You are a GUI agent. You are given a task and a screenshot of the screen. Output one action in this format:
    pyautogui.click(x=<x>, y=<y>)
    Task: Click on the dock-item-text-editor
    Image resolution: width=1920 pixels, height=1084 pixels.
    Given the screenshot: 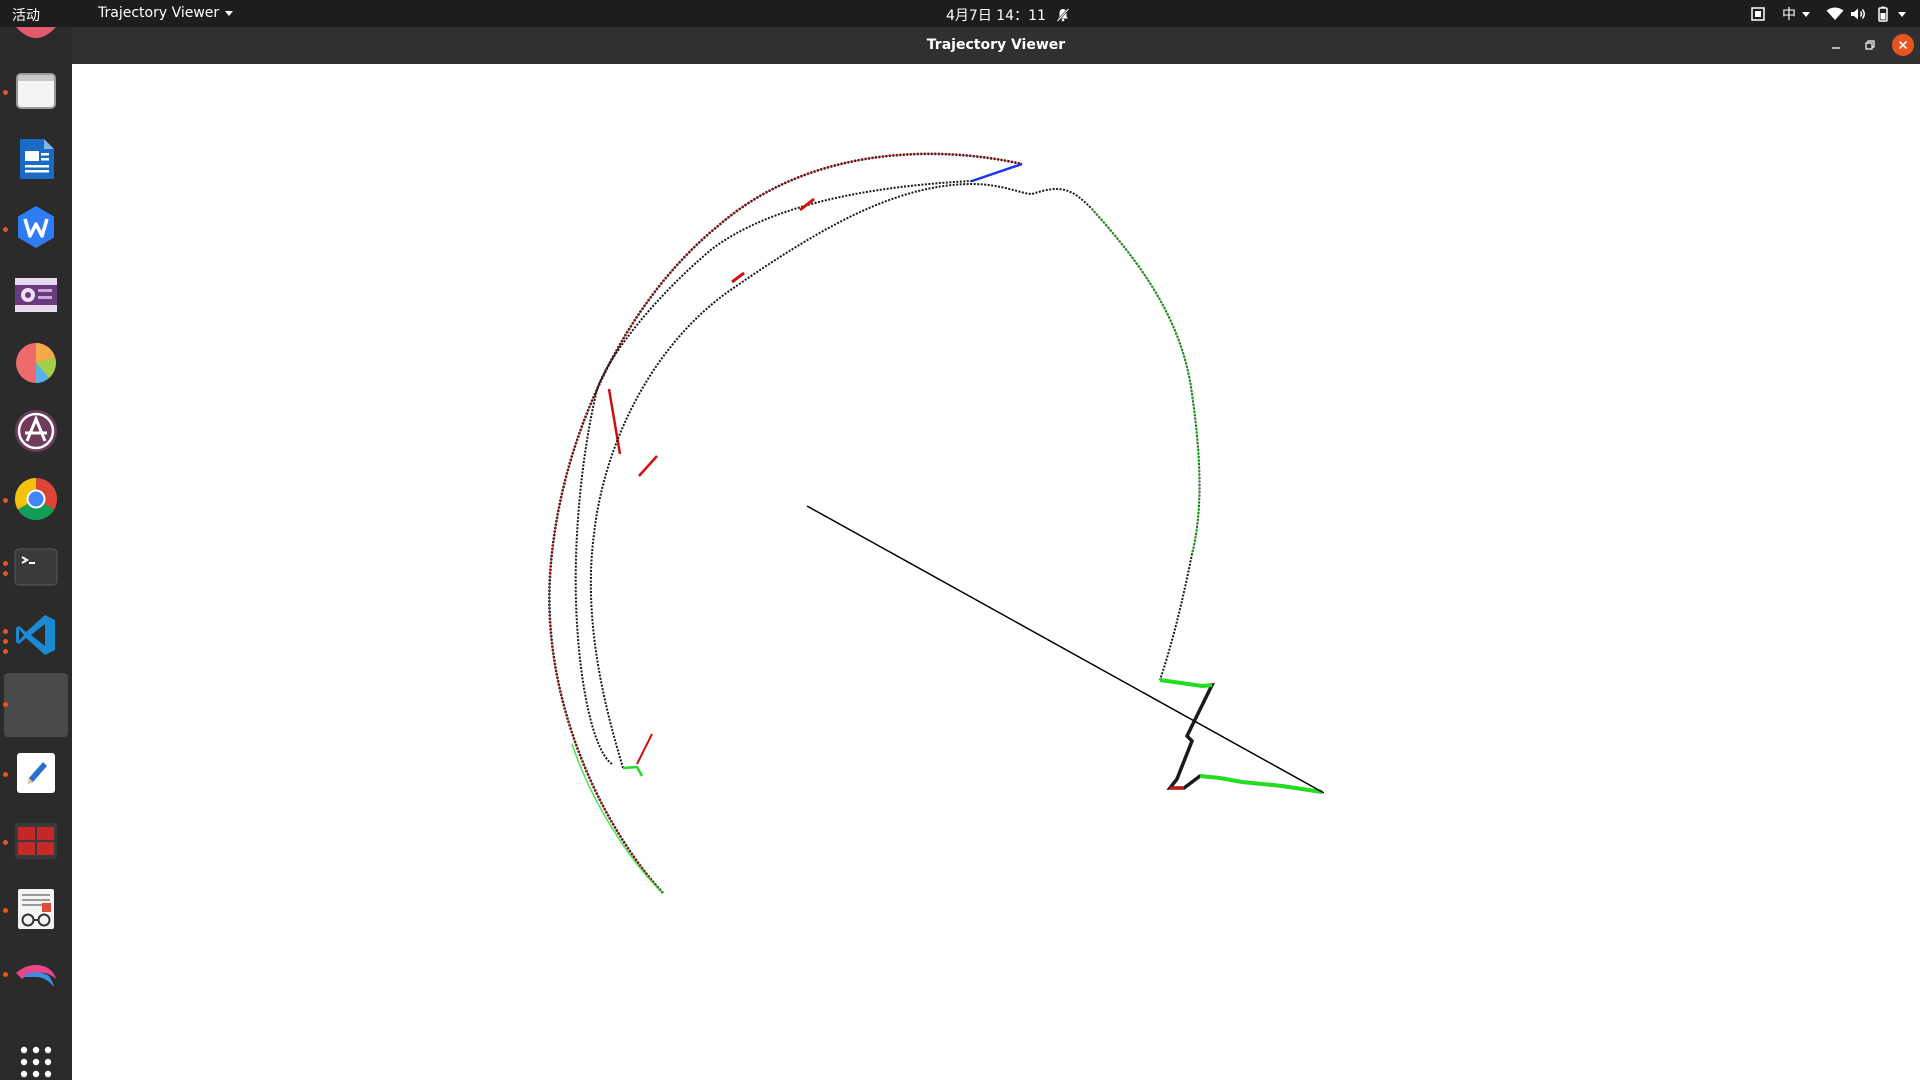 What is the action you would take?
    pyautogui.click(x=36, y=773)
    